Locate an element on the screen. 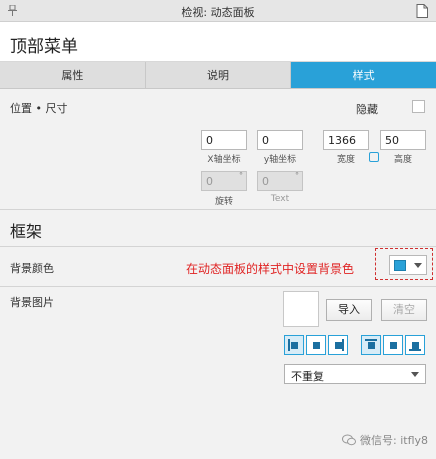  clear-button: 清空 is located at coordinates (404, 310).